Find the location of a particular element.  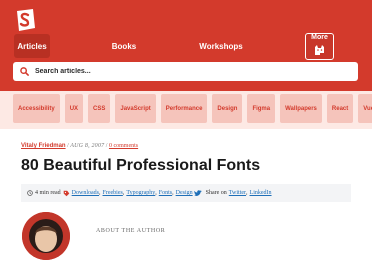

author-link: Vitaly Friedman is located at coordinates (43, 146).